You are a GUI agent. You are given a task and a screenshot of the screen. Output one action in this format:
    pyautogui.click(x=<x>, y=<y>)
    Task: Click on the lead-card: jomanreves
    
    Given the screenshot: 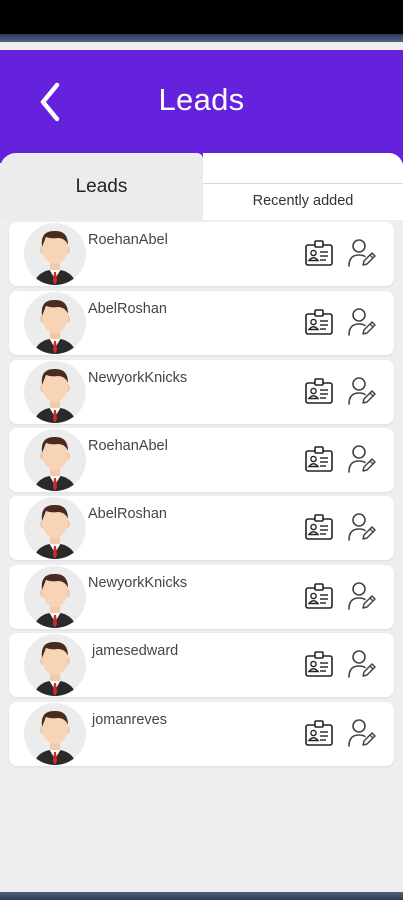 What is the action you would take?
    pyautogui.click(x=201, y=734)
    